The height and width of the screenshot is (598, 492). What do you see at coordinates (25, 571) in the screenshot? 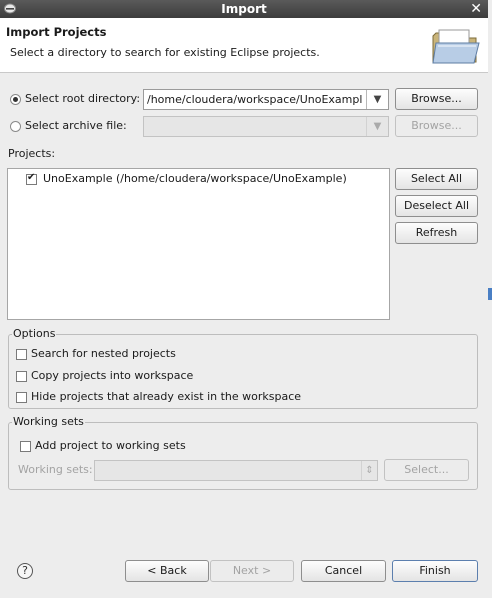
I see `help-icon: ?` at bounding box center [25, 571].